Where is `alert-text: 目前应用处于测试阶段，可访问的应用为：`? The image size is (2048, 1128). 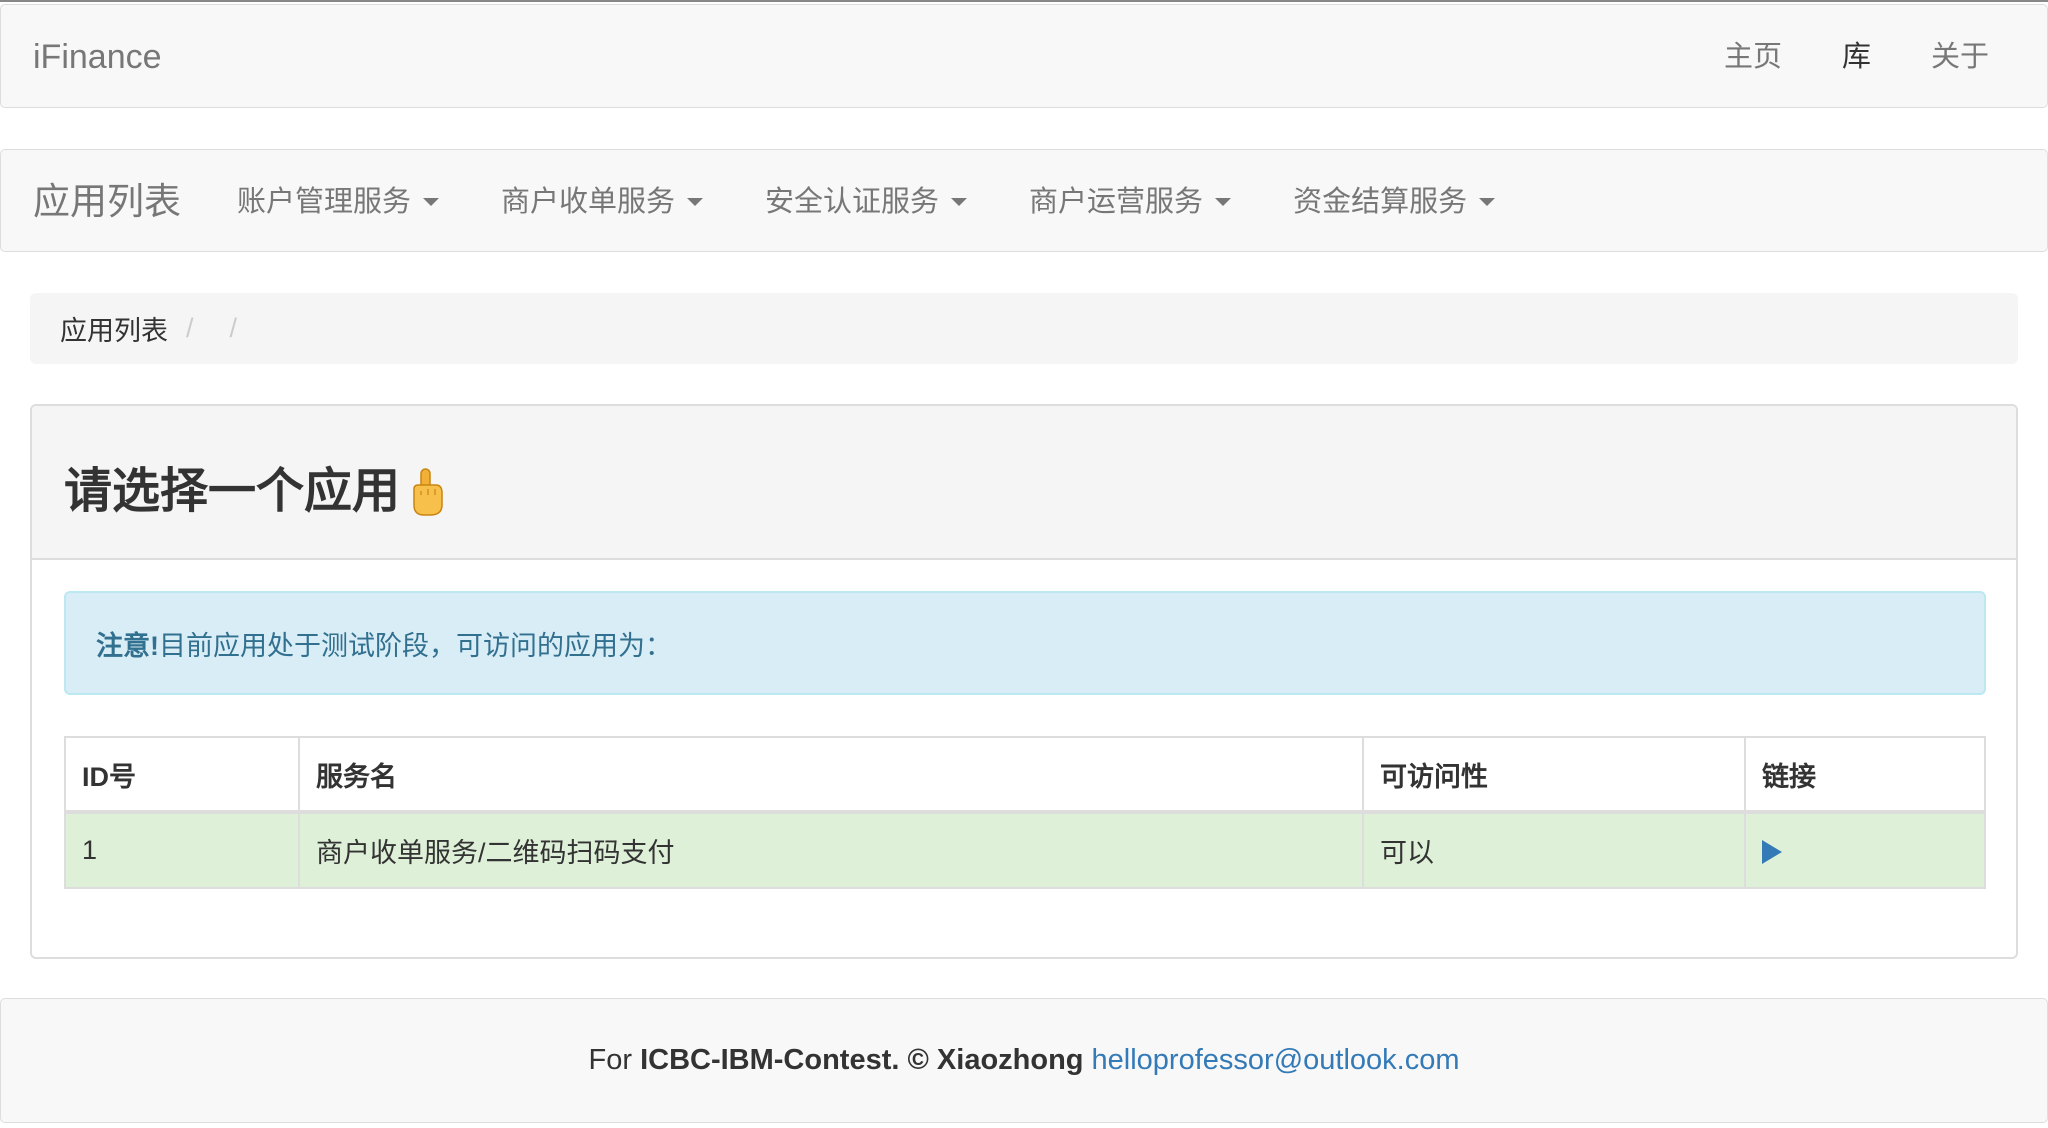 alert-text: 目前应用处于测试阶段，可访问的应用为： is located at coordinates (415, 645).